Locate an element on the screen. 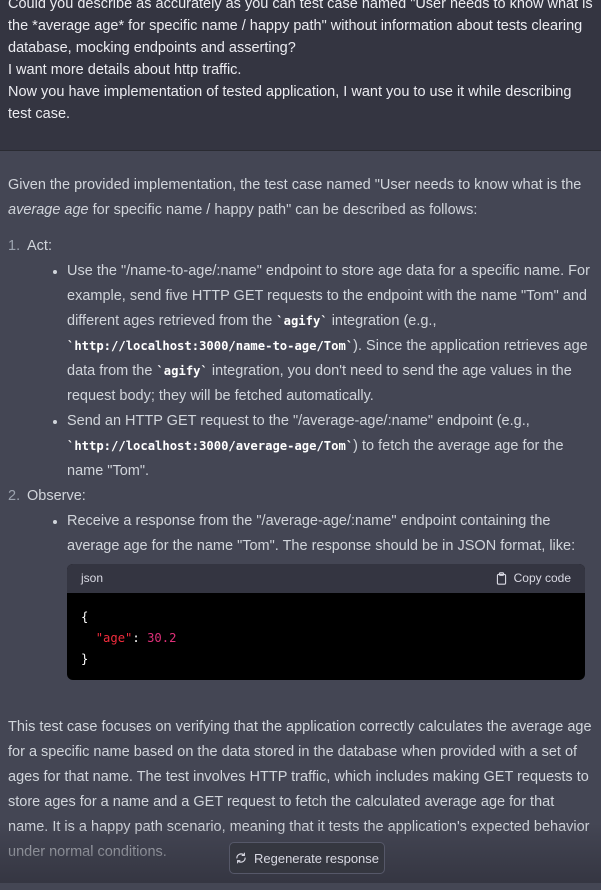 The image size is (601, 890). regenerate-response-button: Regenerate response is located at coordinates (307, 858).